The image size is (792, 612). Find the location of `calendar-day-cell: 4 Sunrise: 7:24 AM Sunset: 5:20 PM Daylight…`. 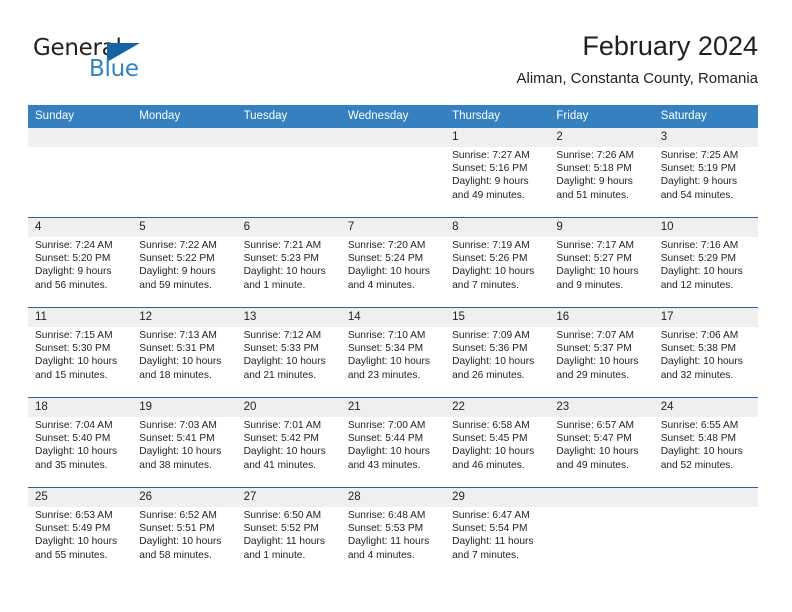

calendar-day-cell: 4 Sunrise: 7:24 AM Sunset: 5:20 PM Daylight… is located at coordinates (80, 262).